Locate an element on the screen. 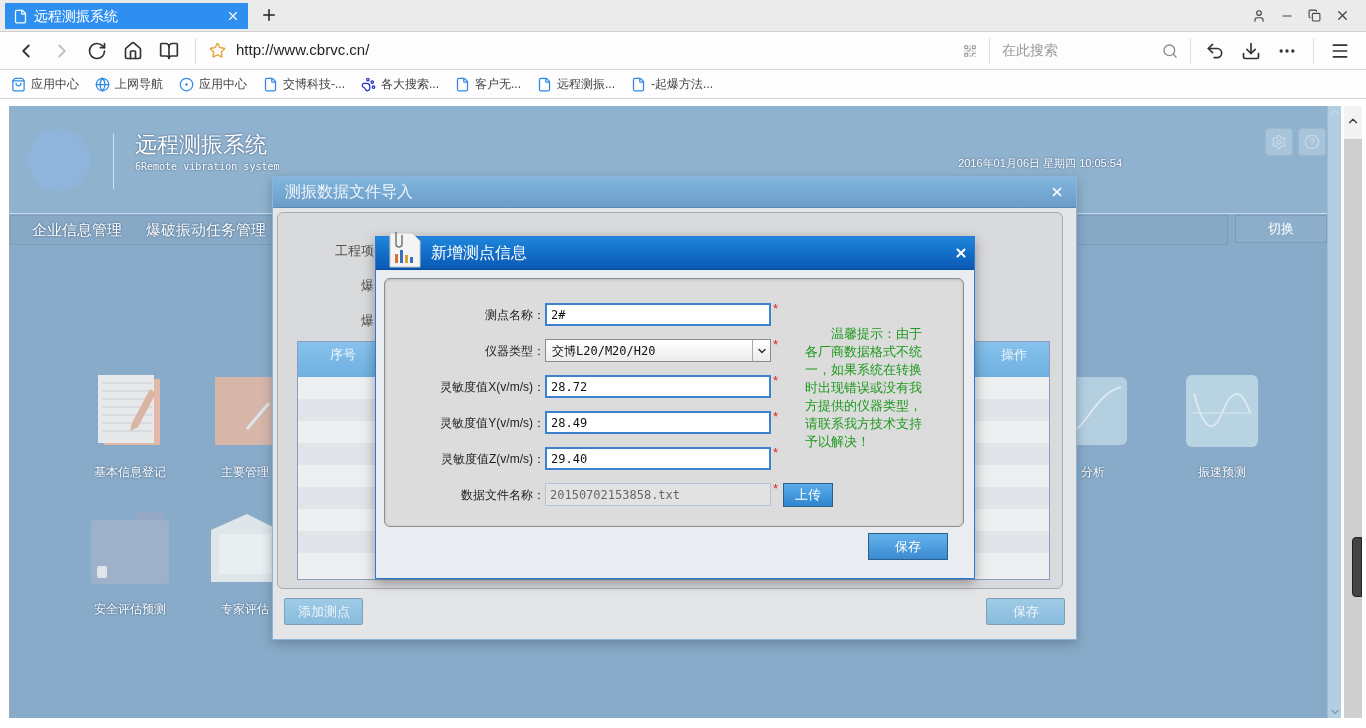 The width and height of the screenshot is (1366, 728). form-label: 工程项 is located at coordinates (354, 251).